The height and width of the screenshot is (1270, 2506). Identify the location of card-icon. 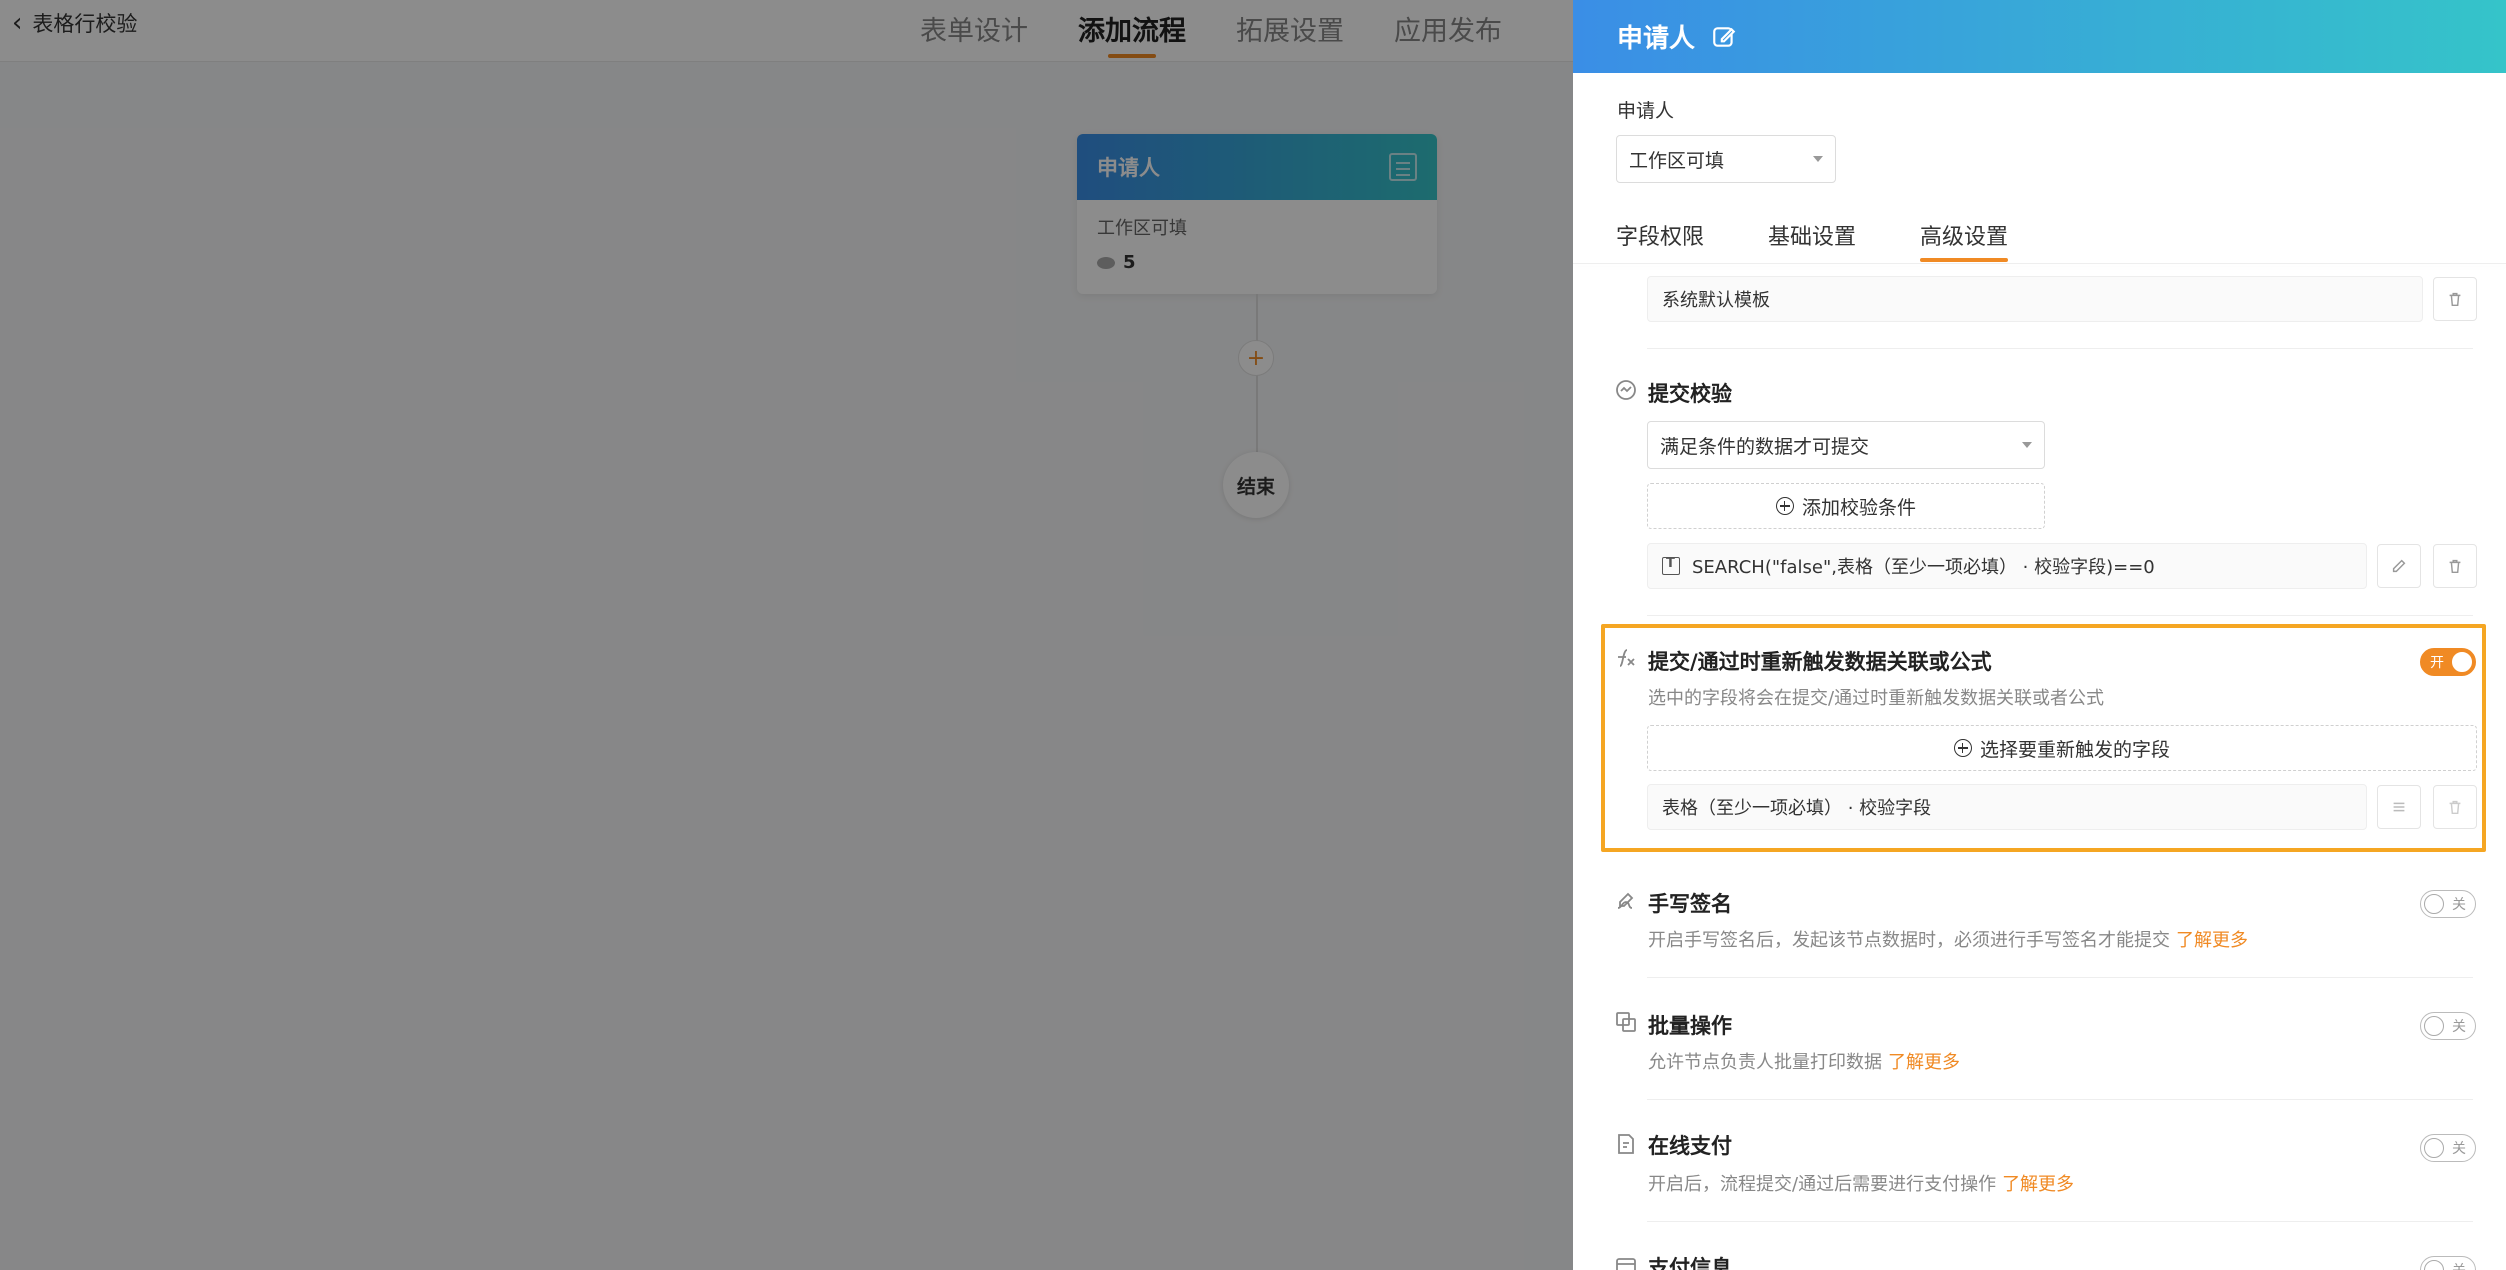
(1626, 1264).